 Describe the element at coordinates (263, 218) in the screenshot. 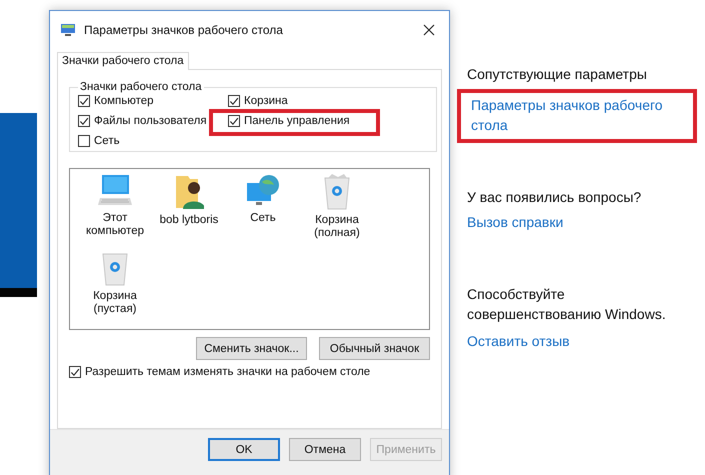

I see `icon-label: Сеть` at that location.